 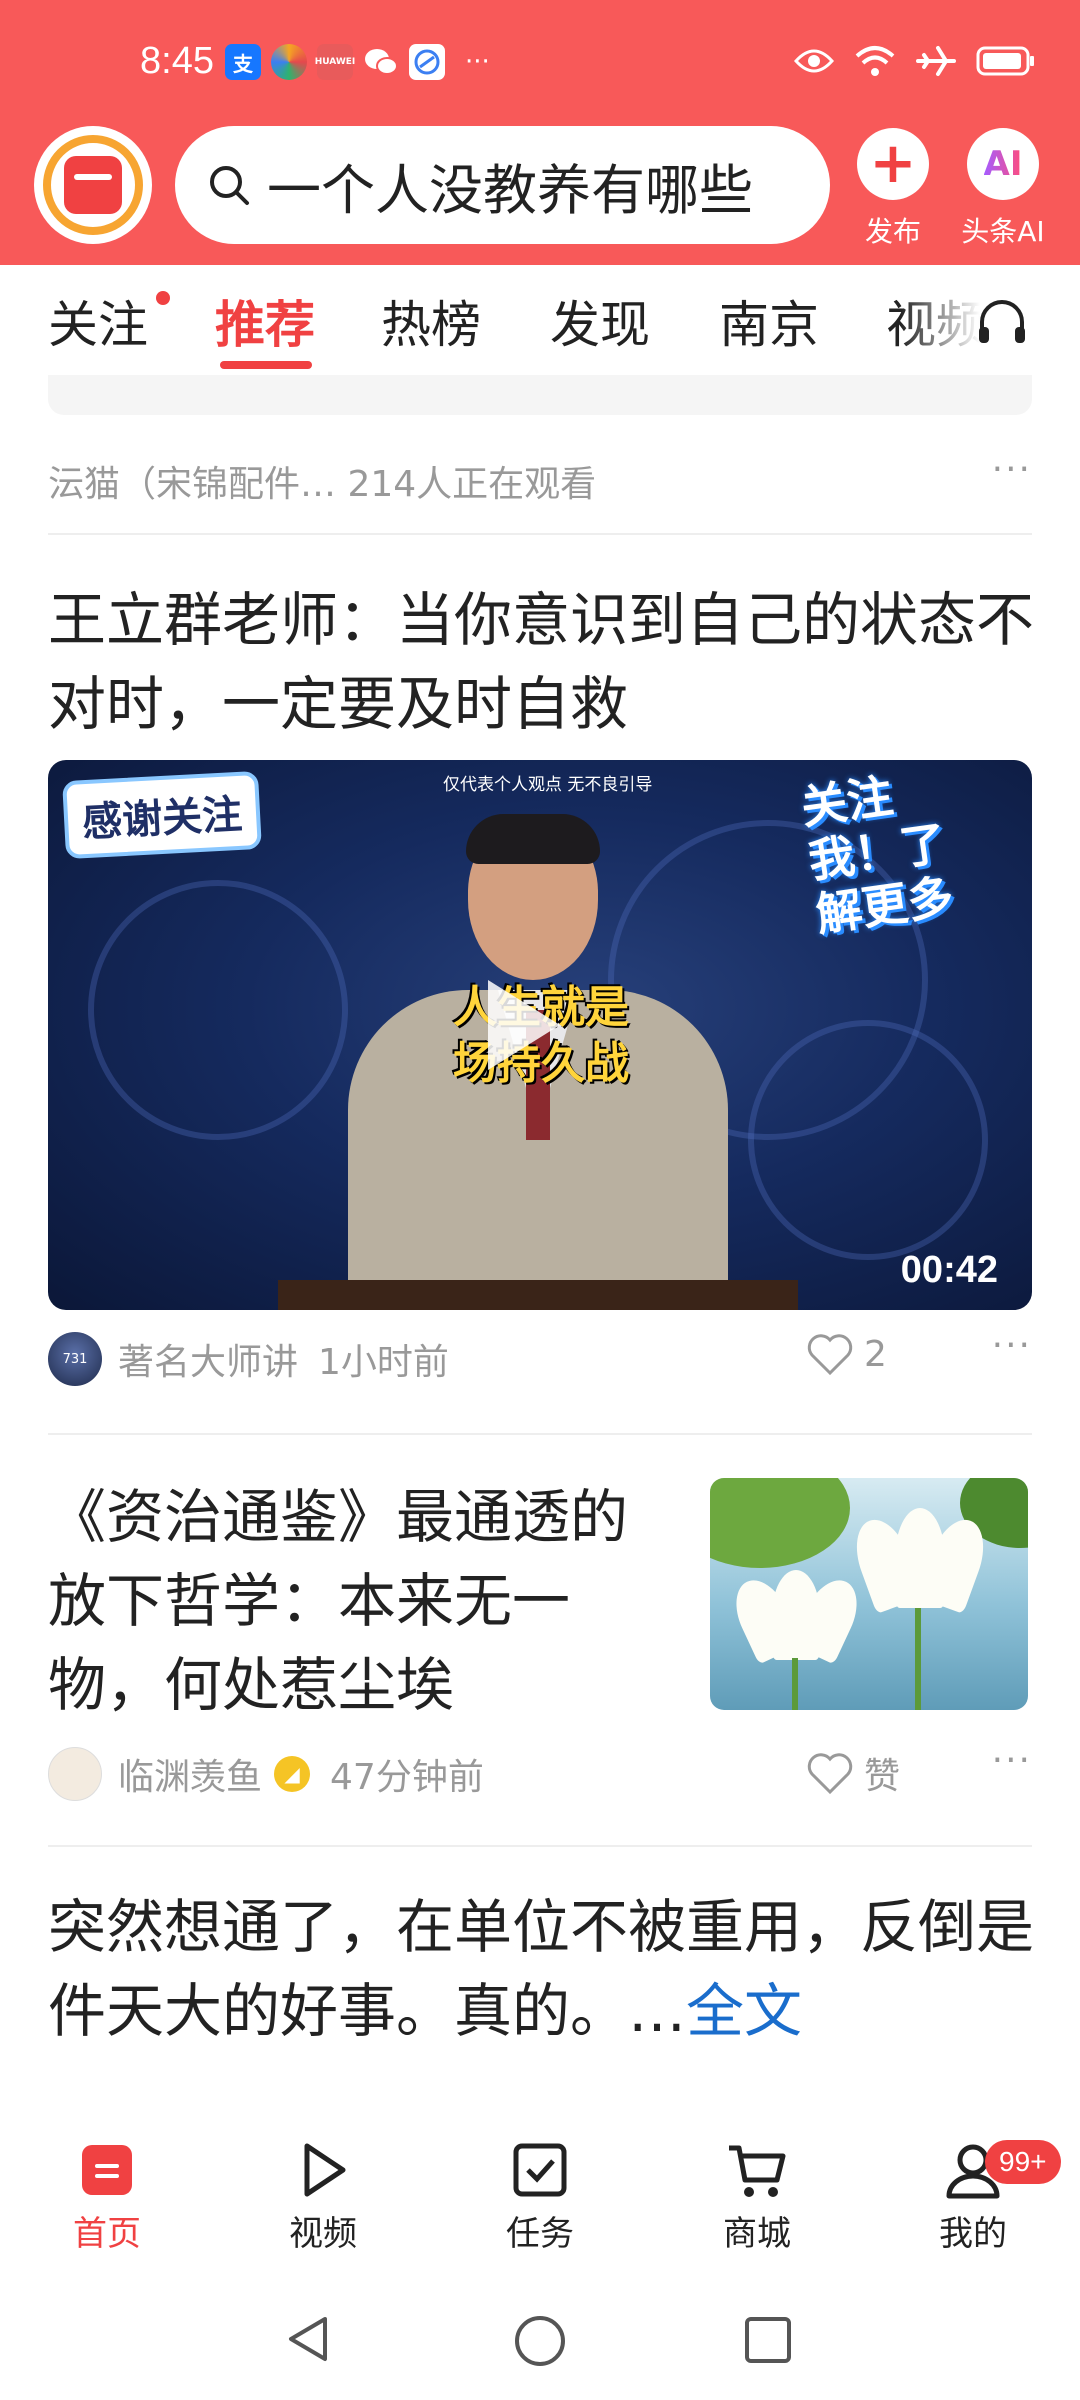 I want to click on nav-tasks-label: 任务, so click(x=540, y=2234).